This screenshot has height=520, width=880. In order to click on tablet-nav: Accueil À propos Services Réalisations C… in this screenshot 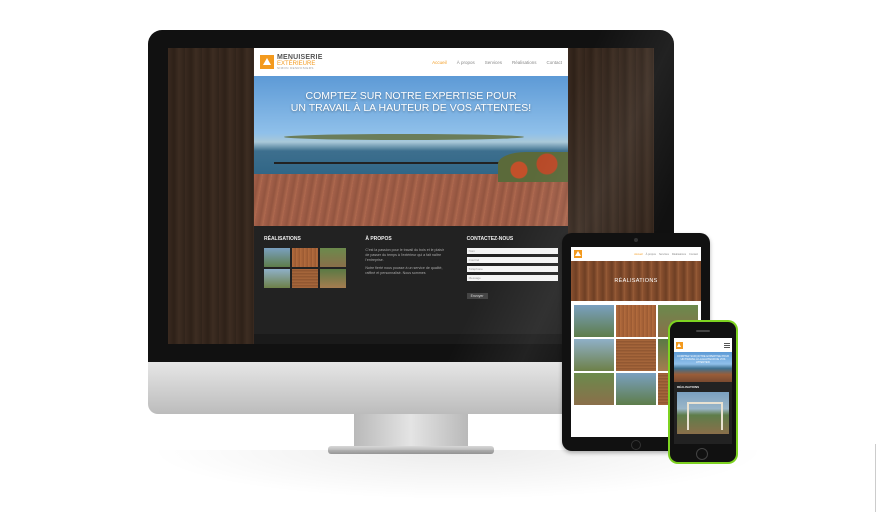, I will do `click(666, 254)`.